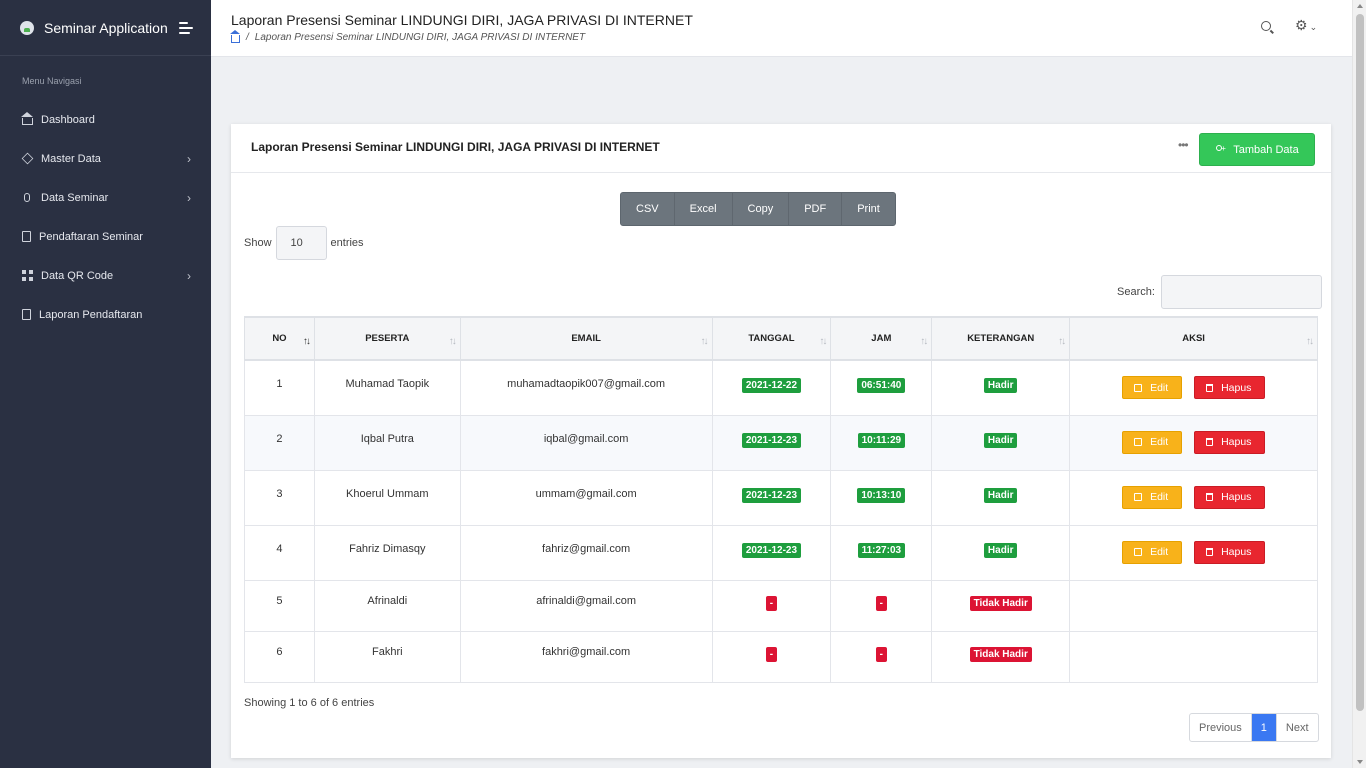 Image resolution: width=1366 pixels, height=768 pixels. I want to click on scroll-down-icon, so click(1360, 762).